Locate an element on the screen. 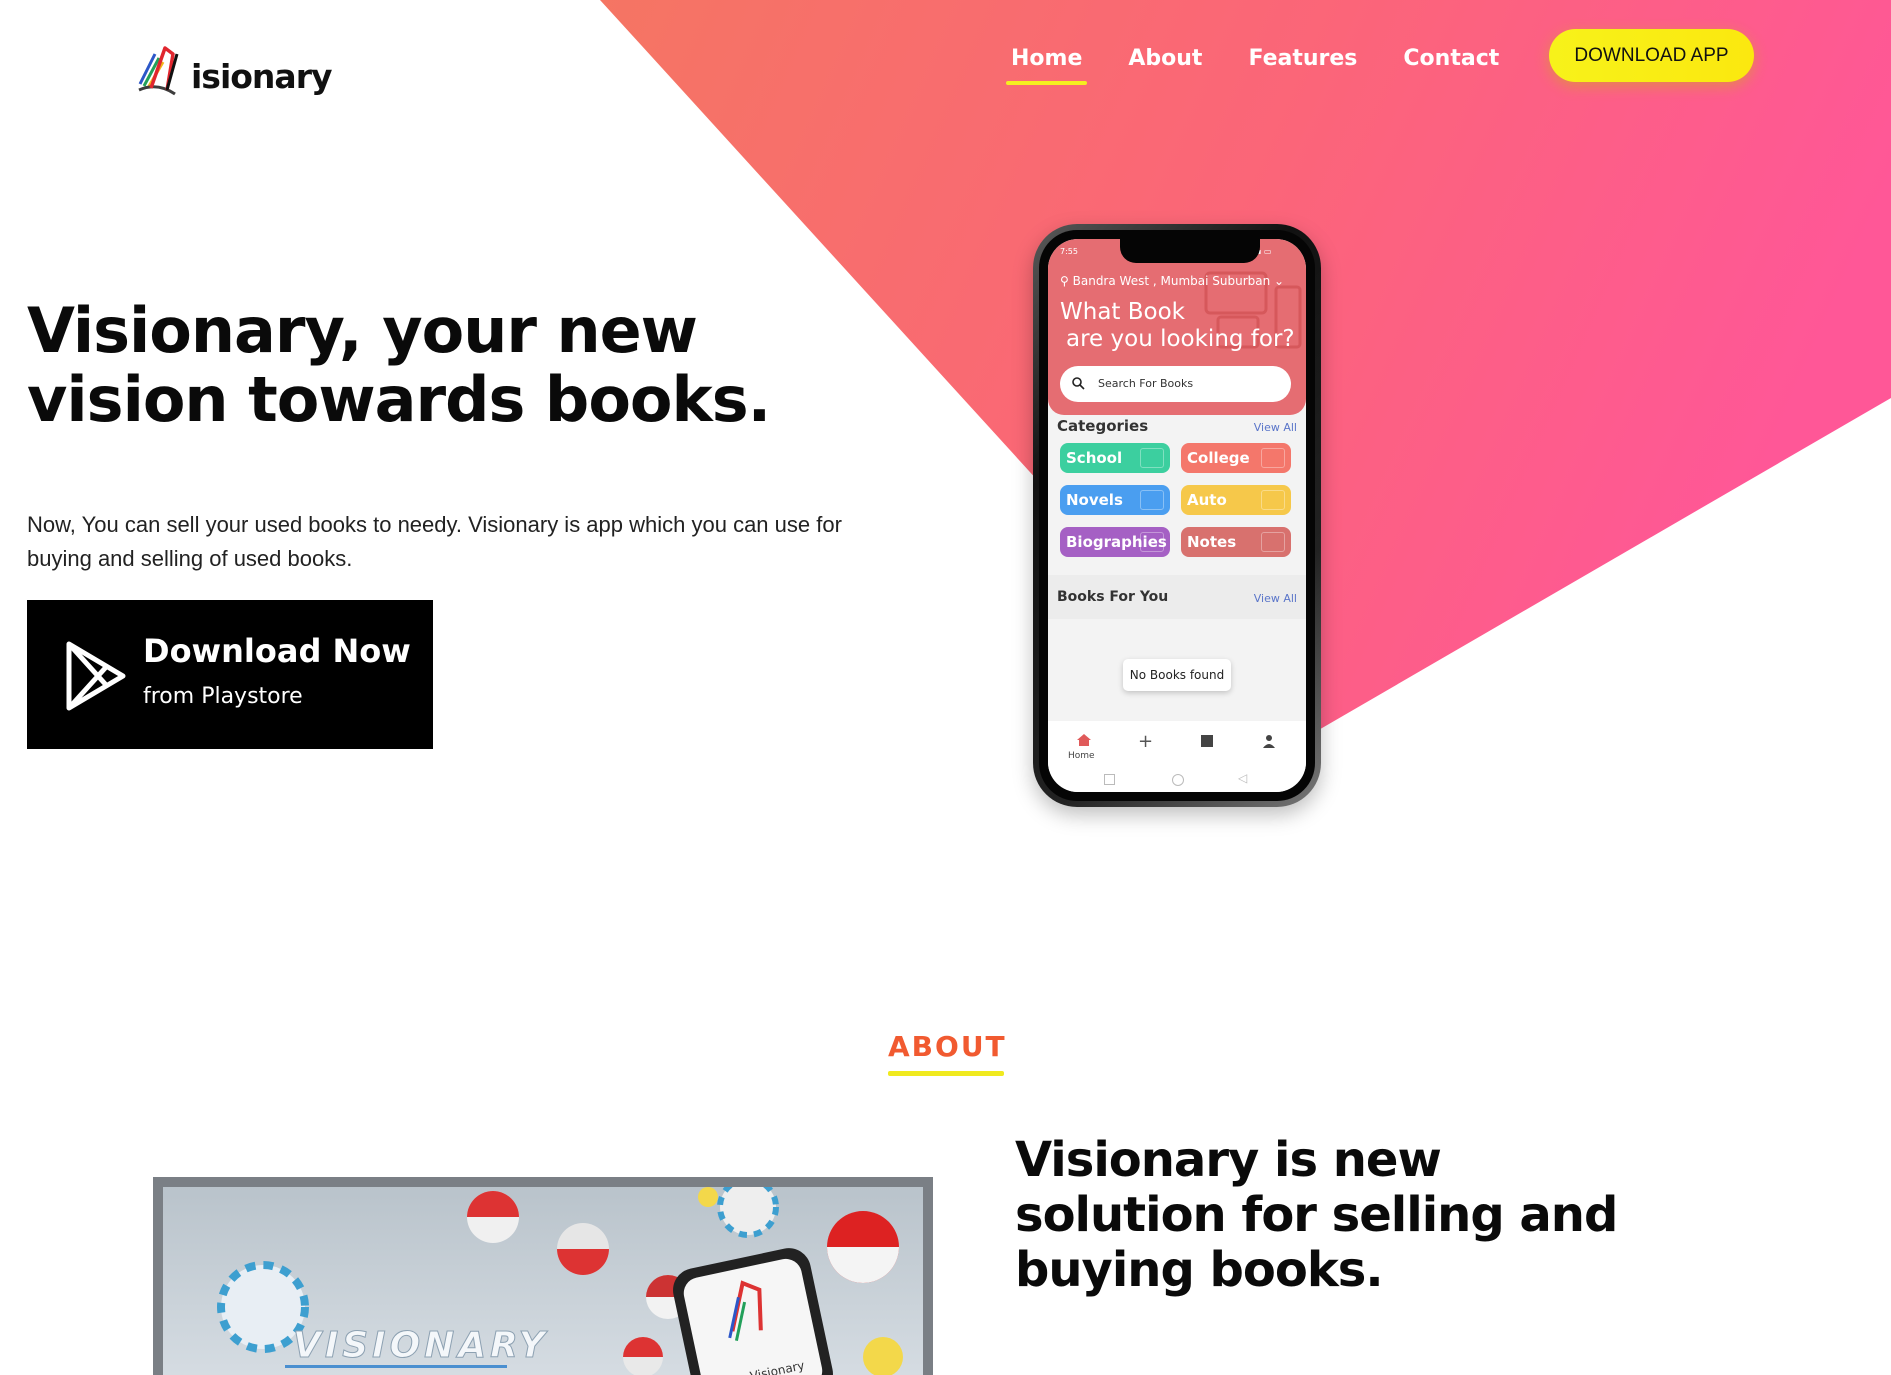 The width and height of the screenshot is (1891, 1375). from-playstore-label: from Playstore is located at coordinates (223, 696).